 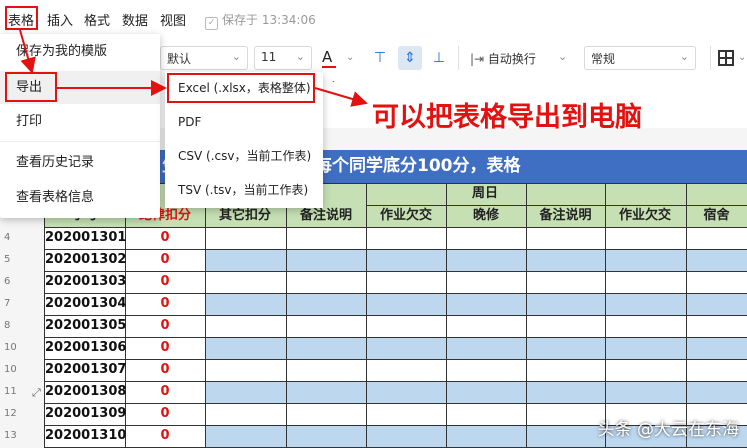 I want to click on annotation-arrows, so click(x=193, y=68).